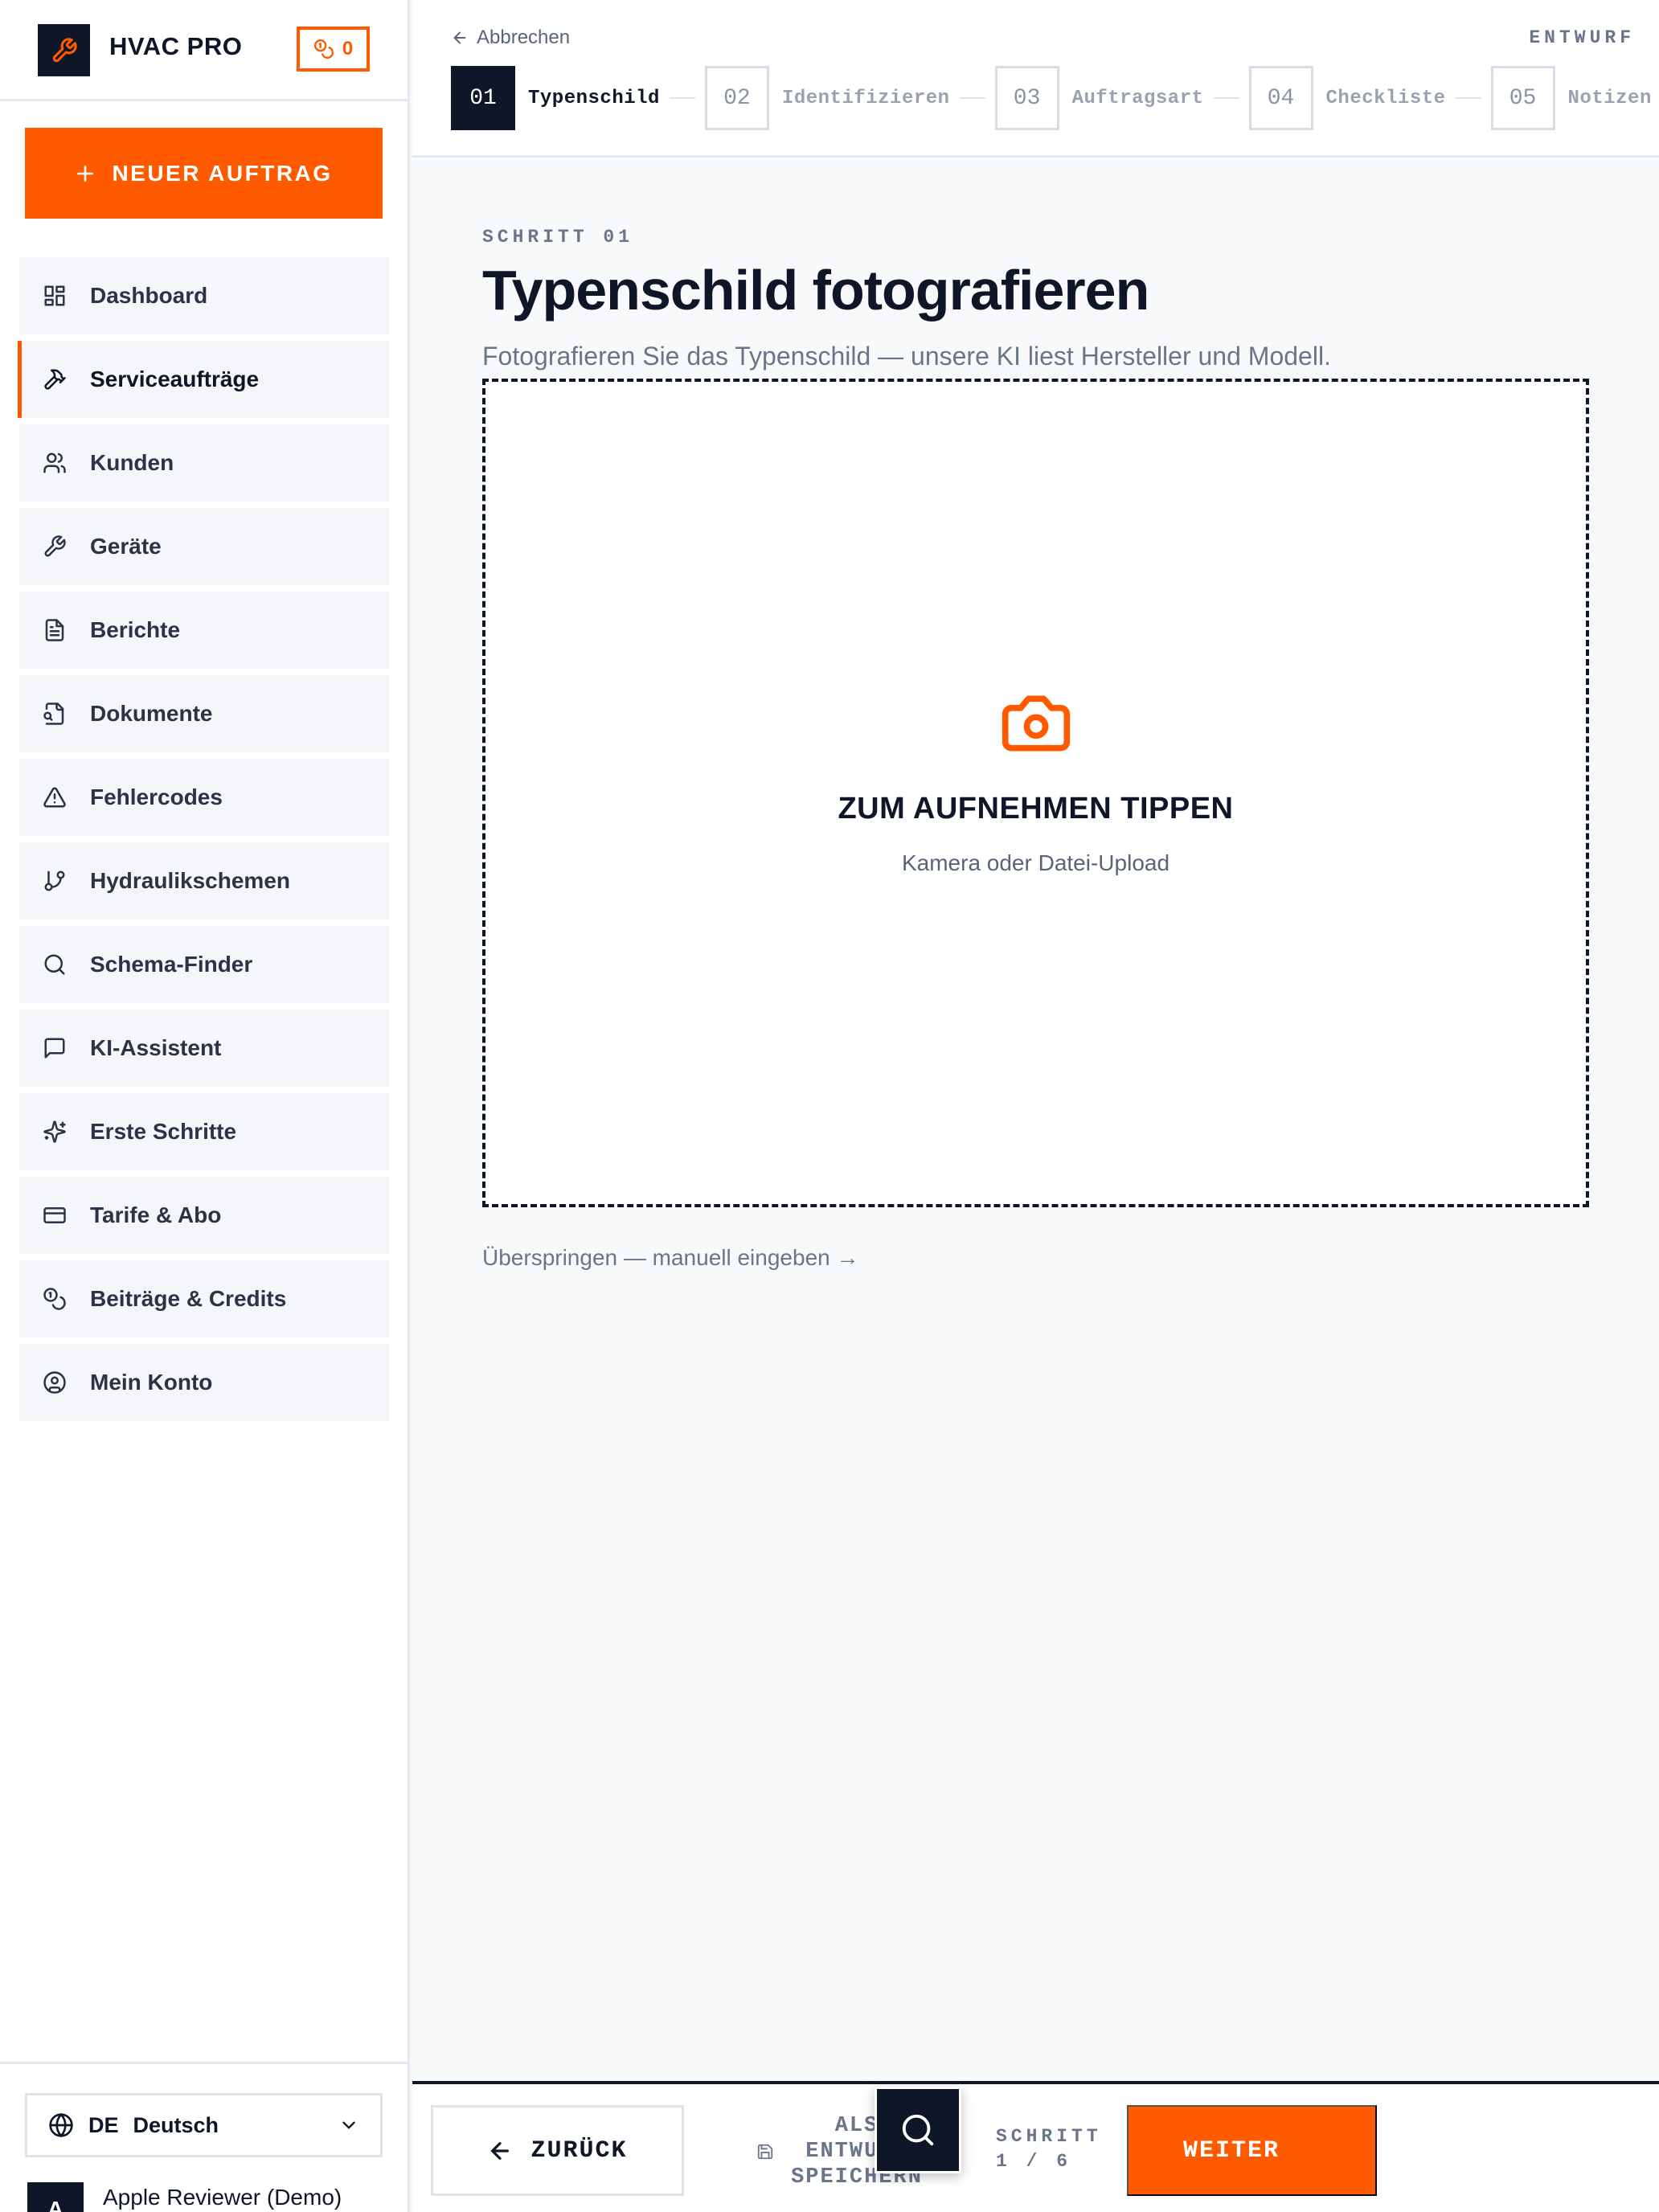 This screenshot has width=1659, height=2212. Describe the element at coordinates (61, 2125) in the screenshot. I see `globe-icon` at that location.